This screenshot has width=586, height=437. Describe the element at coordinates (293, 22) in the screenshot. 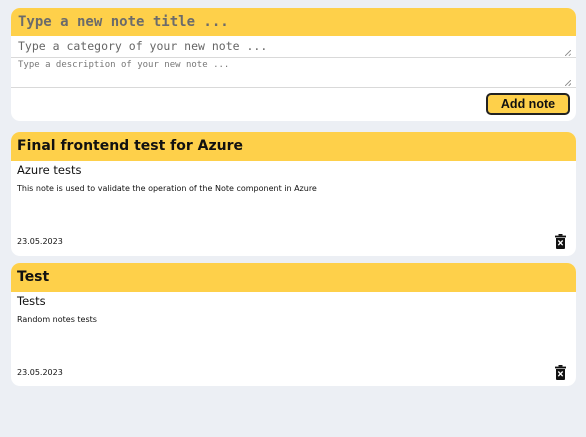

I see `note-title-input` at that location.